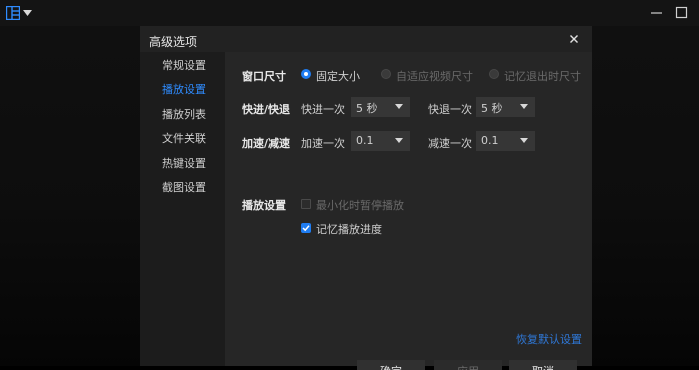 Image resolution: width=699 pixels, height=370 pixels. I want to click on restore-defaults-link: 恢复默认设置, so click(549, 339).